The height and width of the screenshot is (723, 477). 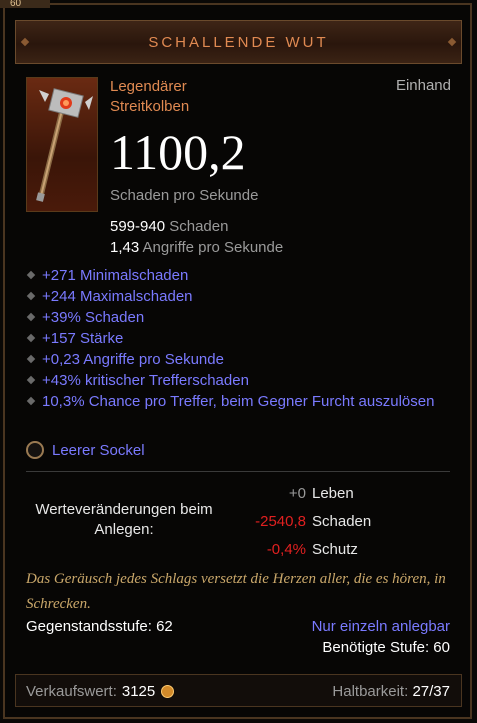 I want to click on affix-item: +244 Maximalschaden, so click(x=241, y=296).